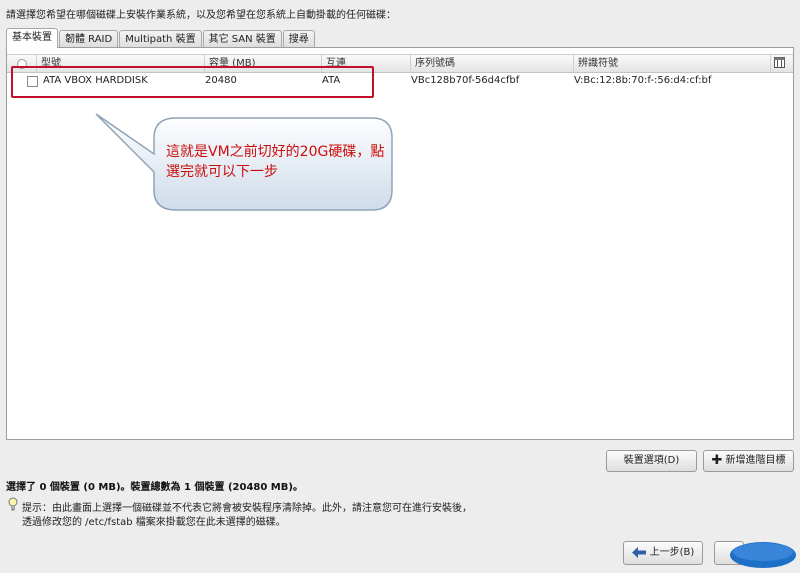 The image size is (800, 573). I want to click on column-header-interconnect: 互連, so click(366, 63).